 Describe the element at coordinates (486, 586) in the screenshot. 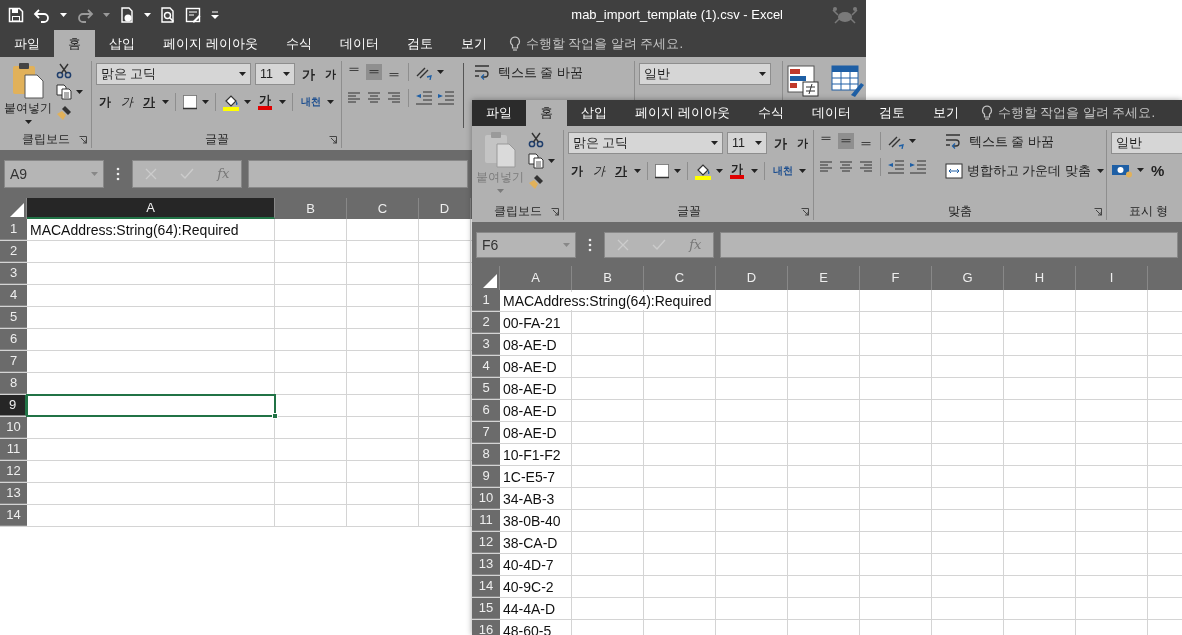

I see `row-header: 14` at that location.